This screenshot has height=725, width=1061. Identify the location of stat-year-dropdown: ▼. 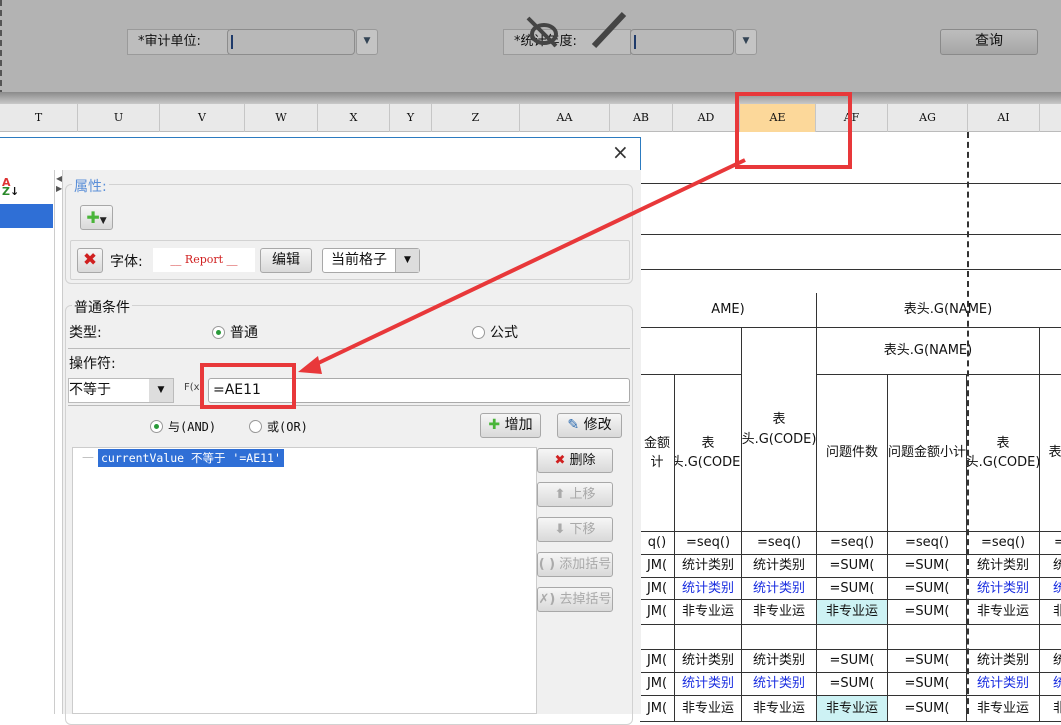
(746, 42).